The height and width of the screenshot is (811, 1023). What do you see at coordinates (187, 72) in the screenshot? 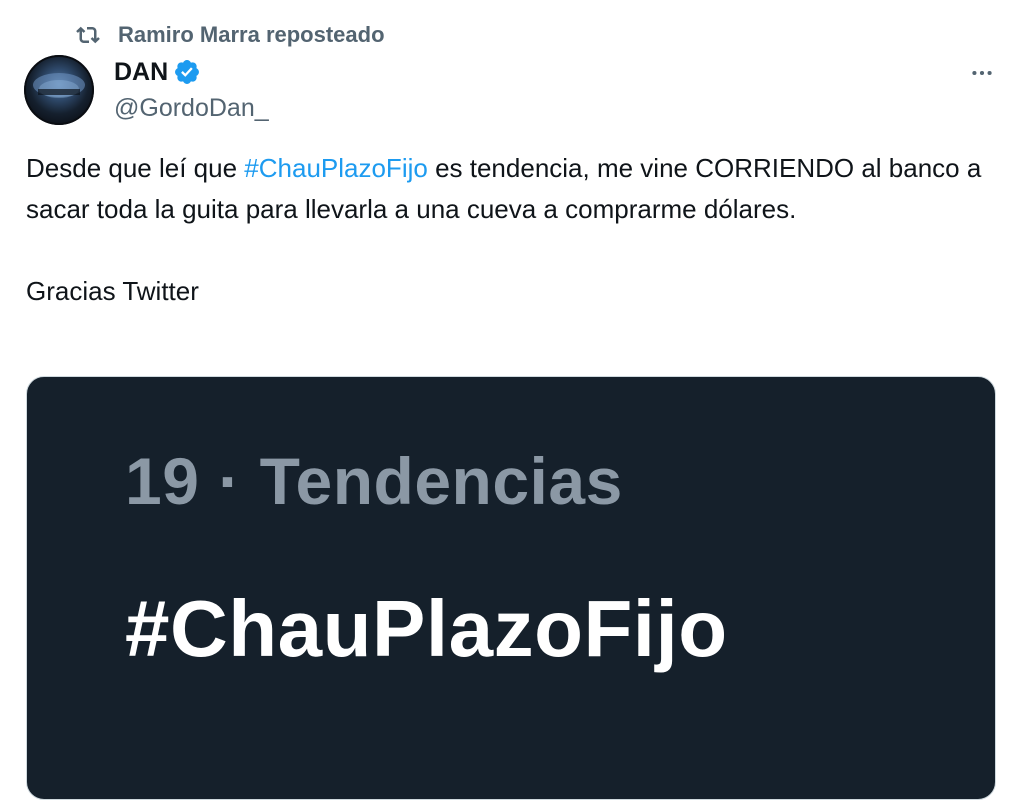
I see `verified-badge-icon` at bounding box center [187, 72].